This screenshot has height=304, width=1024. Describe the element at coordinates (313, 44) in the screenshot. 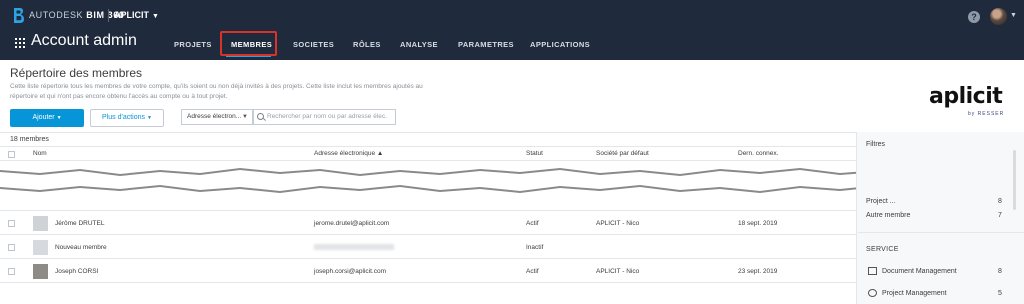

I see `tab-societes: SOCIETES` at that location.